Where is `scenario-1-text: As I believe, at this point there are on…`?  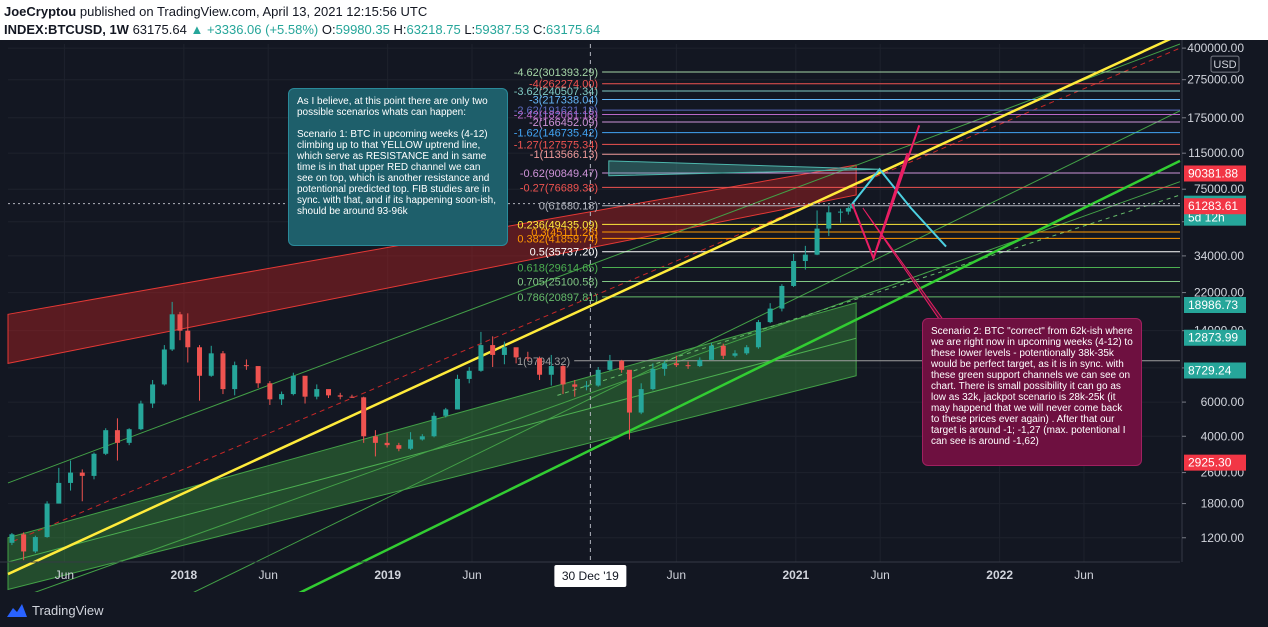 scenario-1-text: As I believe, at this point there are on… is located at coordinates (397, 156).